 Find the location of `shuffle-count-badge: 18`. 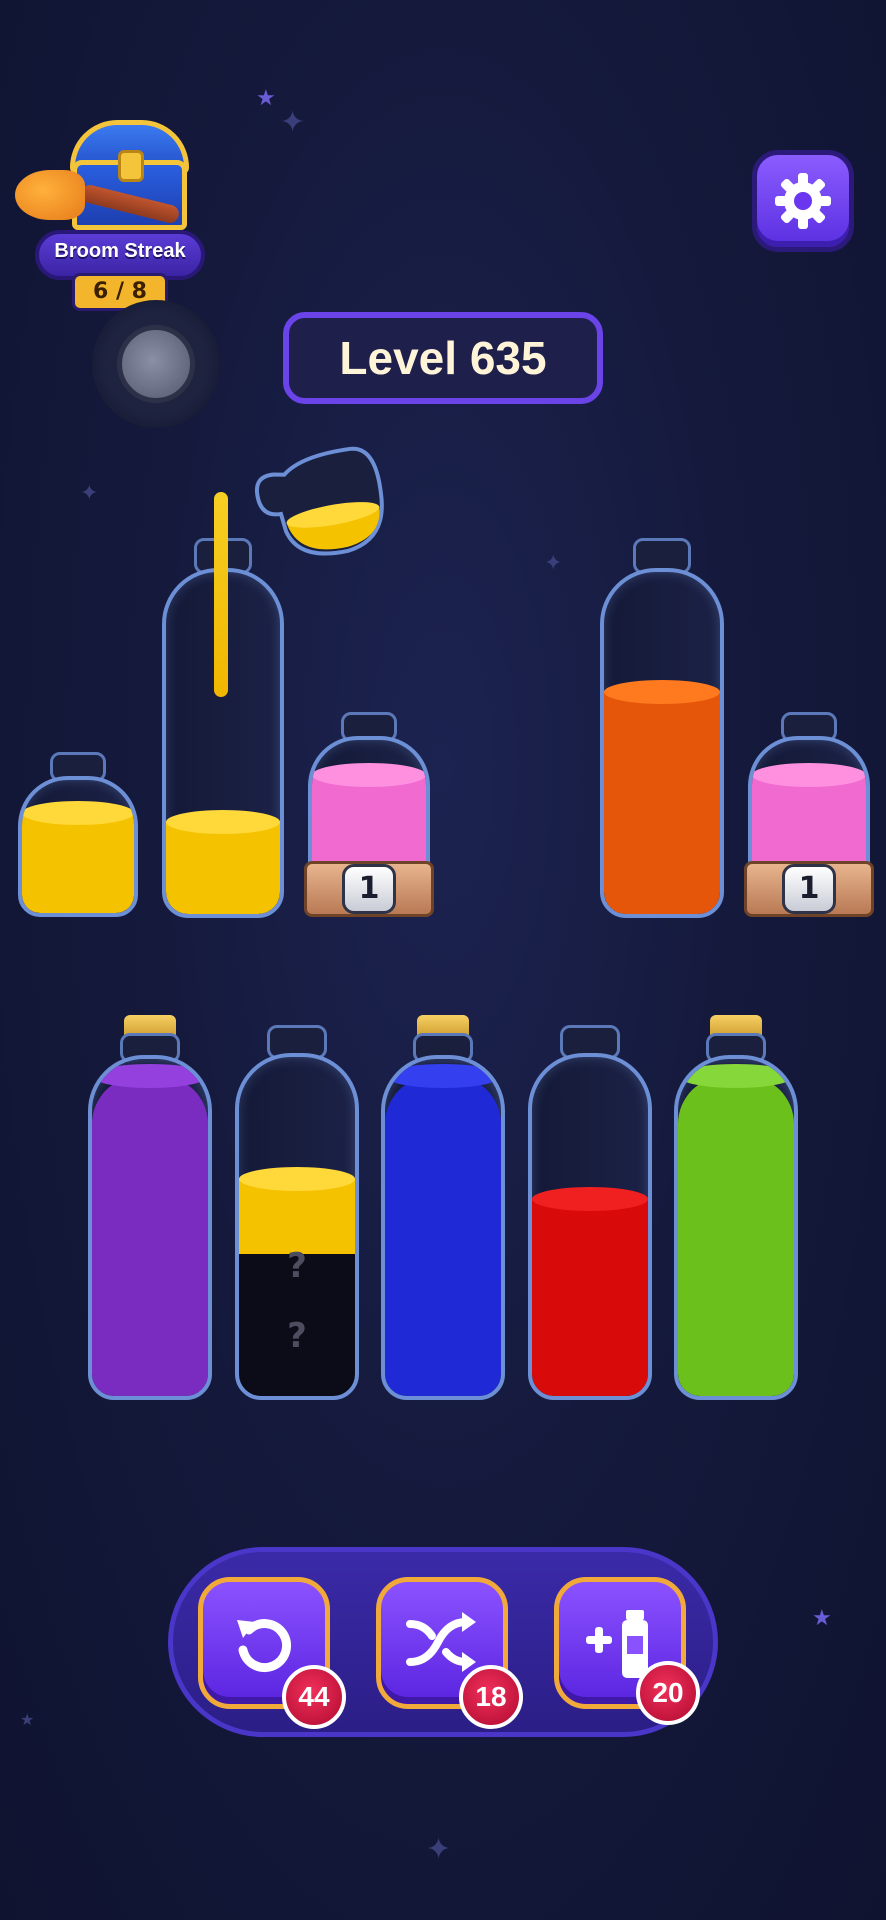

shuffle-count-badge: 18 is located at coordinates (491, 1697).